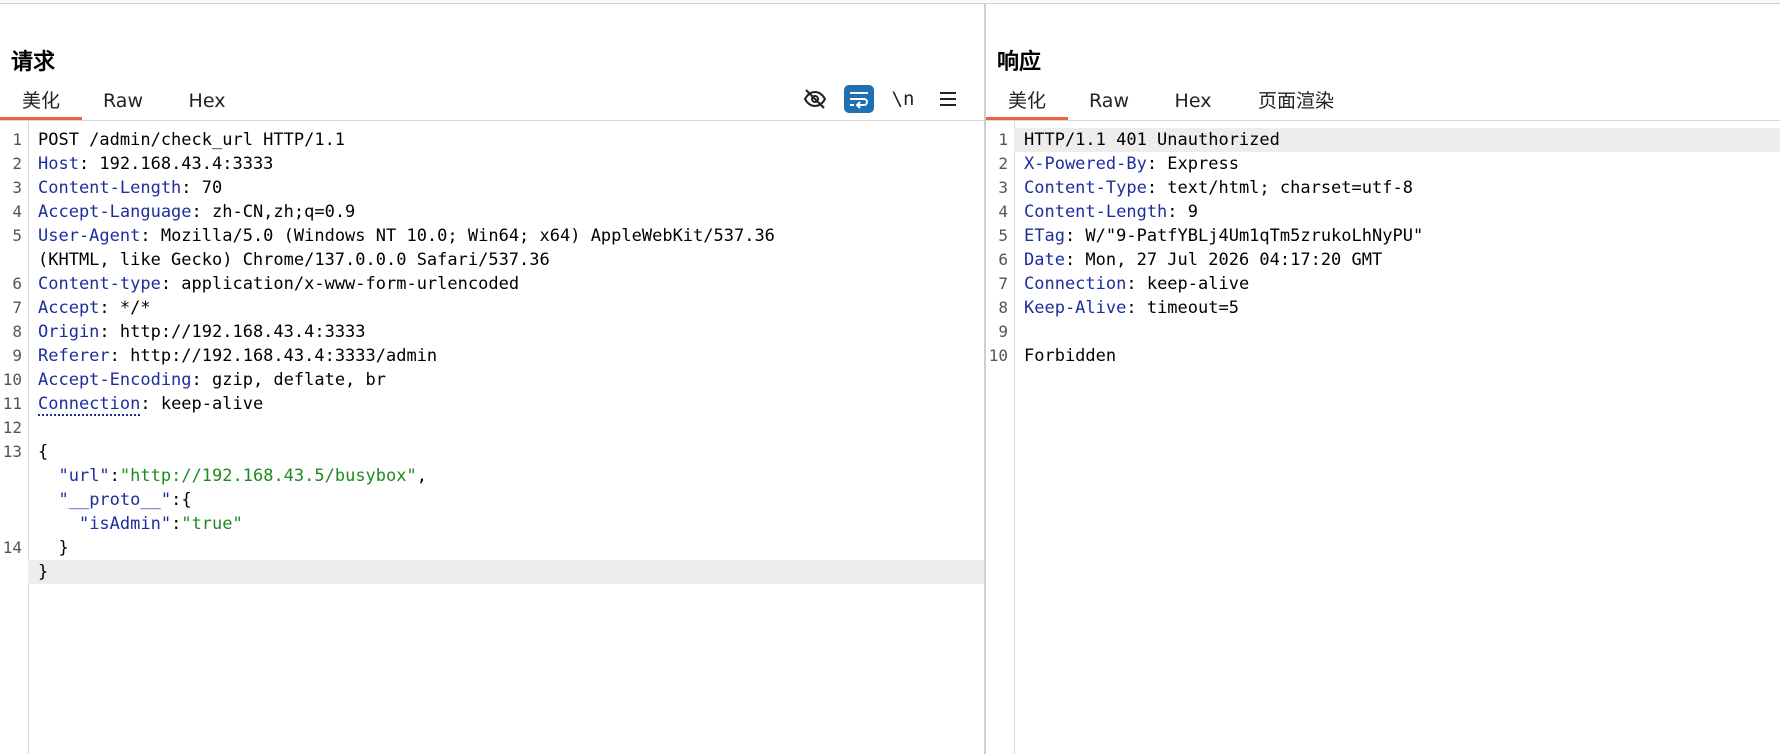  What do you see at coordinates (815, 99) in the screenshot?
I see `hide-non-printable-icon` at bounding box center [815, 99].